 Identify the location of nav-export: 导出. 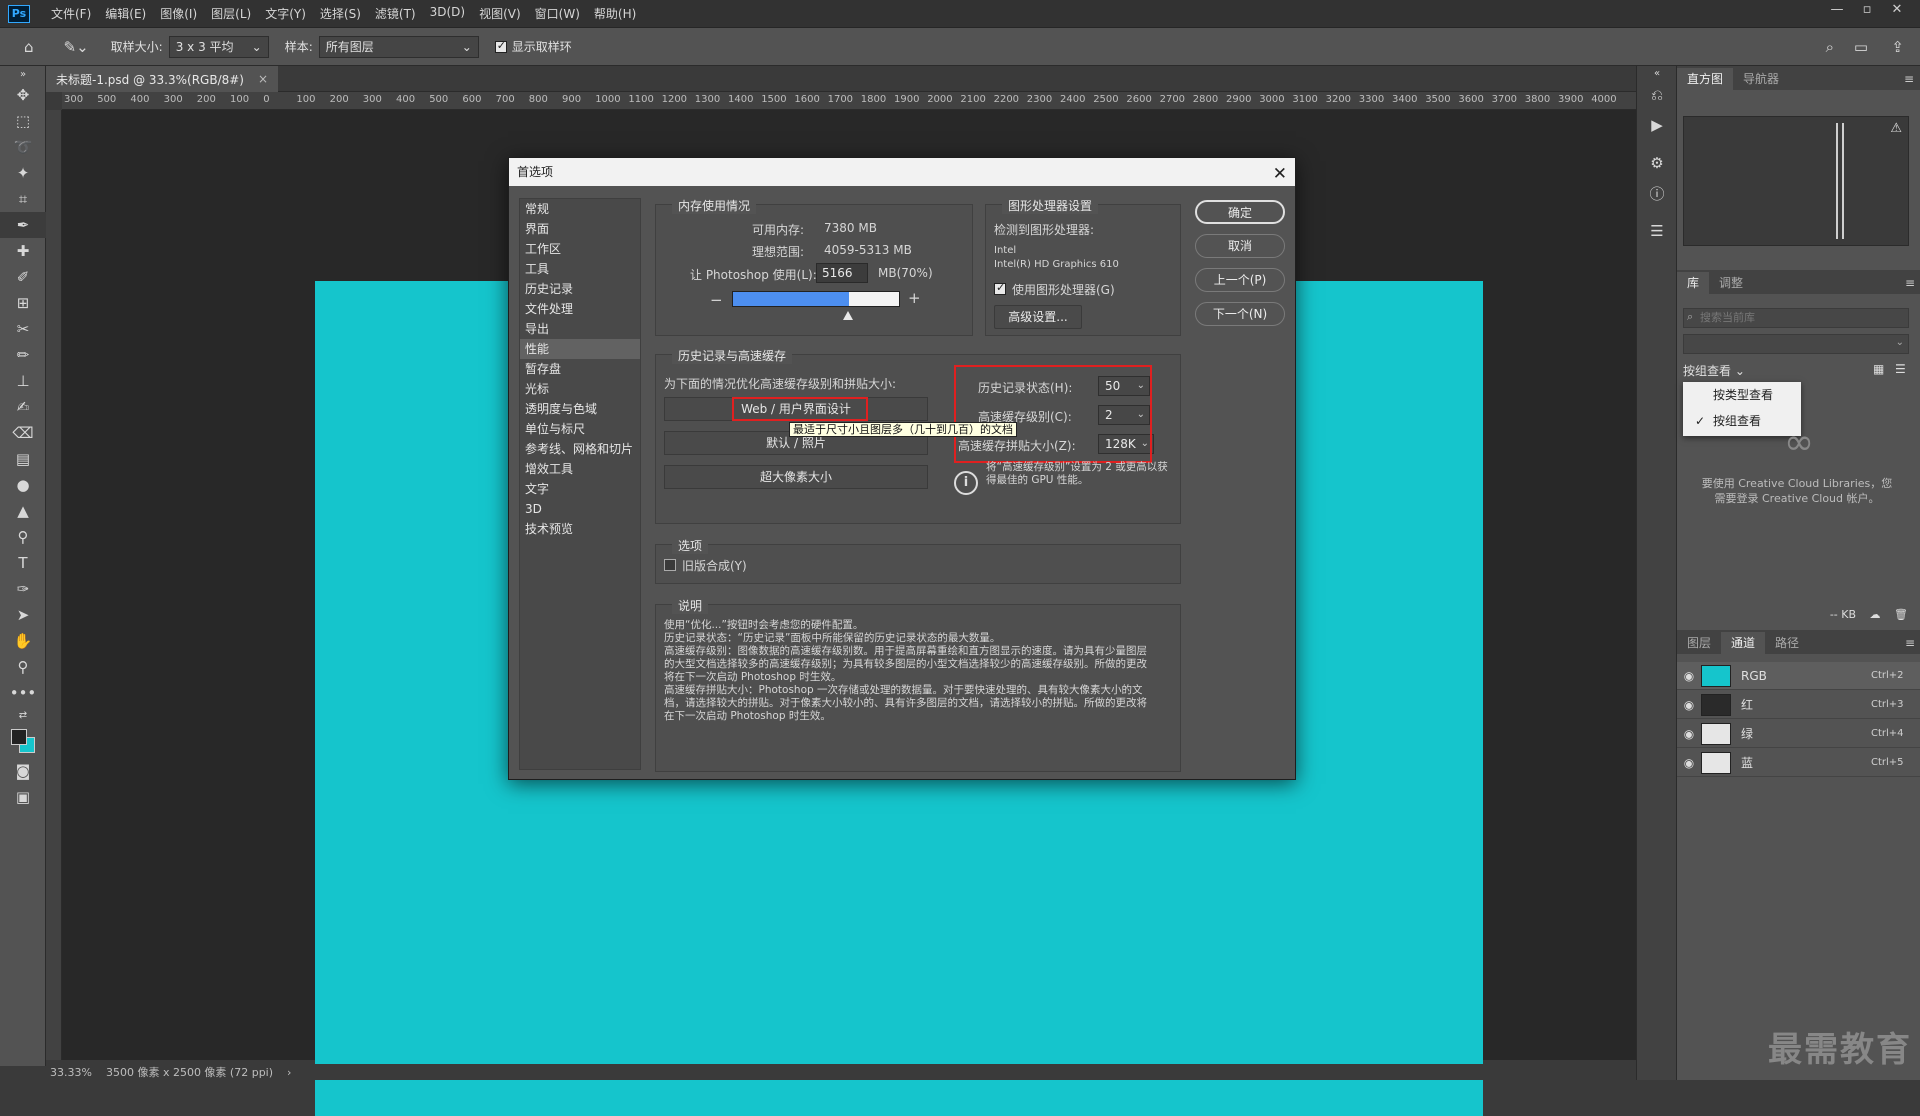
(580, 329).